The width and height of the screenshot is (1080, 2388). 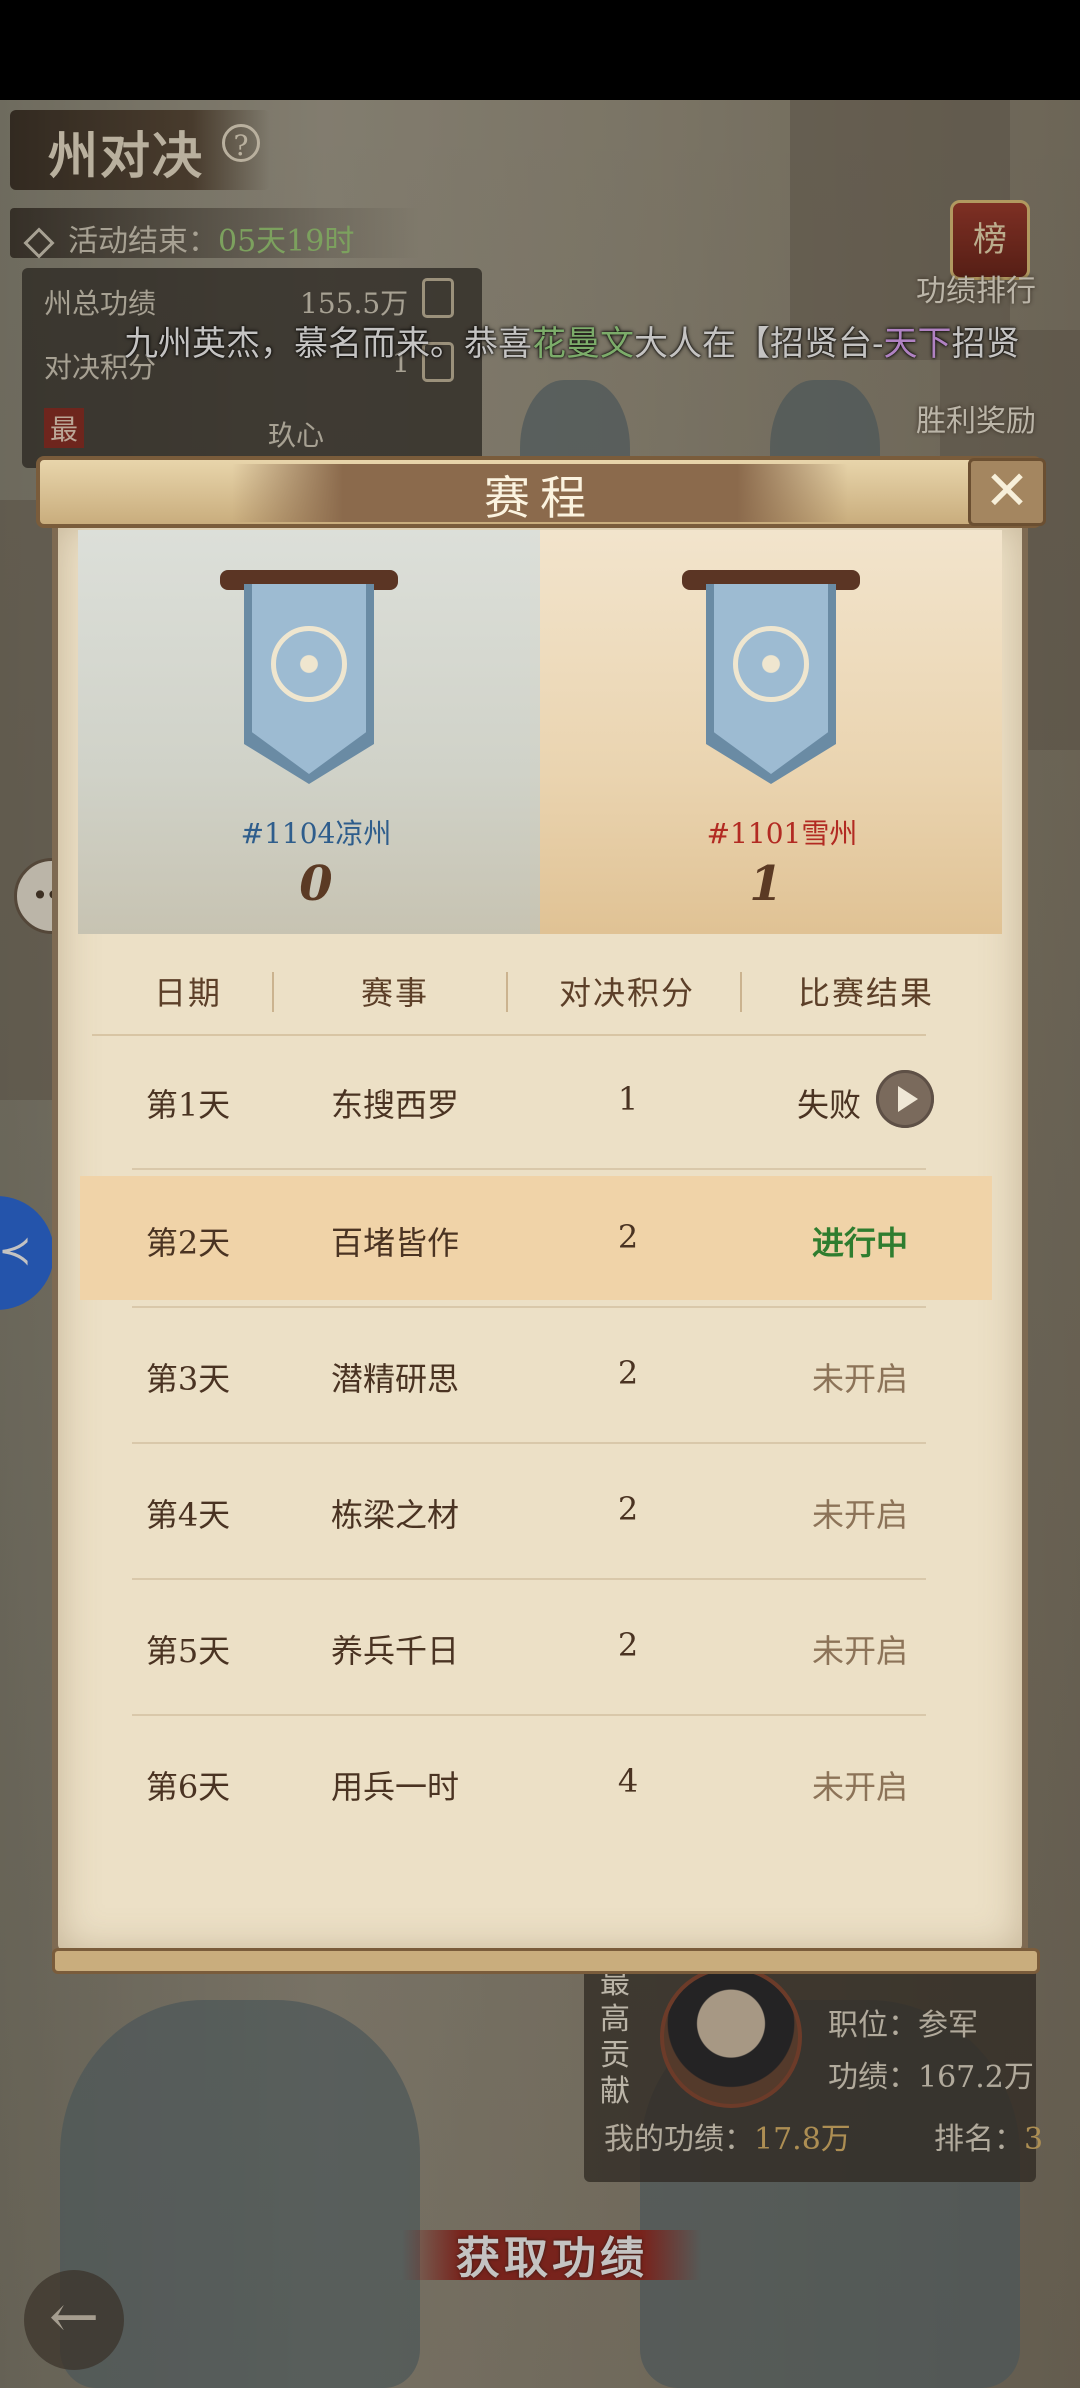 I want to click on row-day: 第4天, so click(x=188, y=1515).